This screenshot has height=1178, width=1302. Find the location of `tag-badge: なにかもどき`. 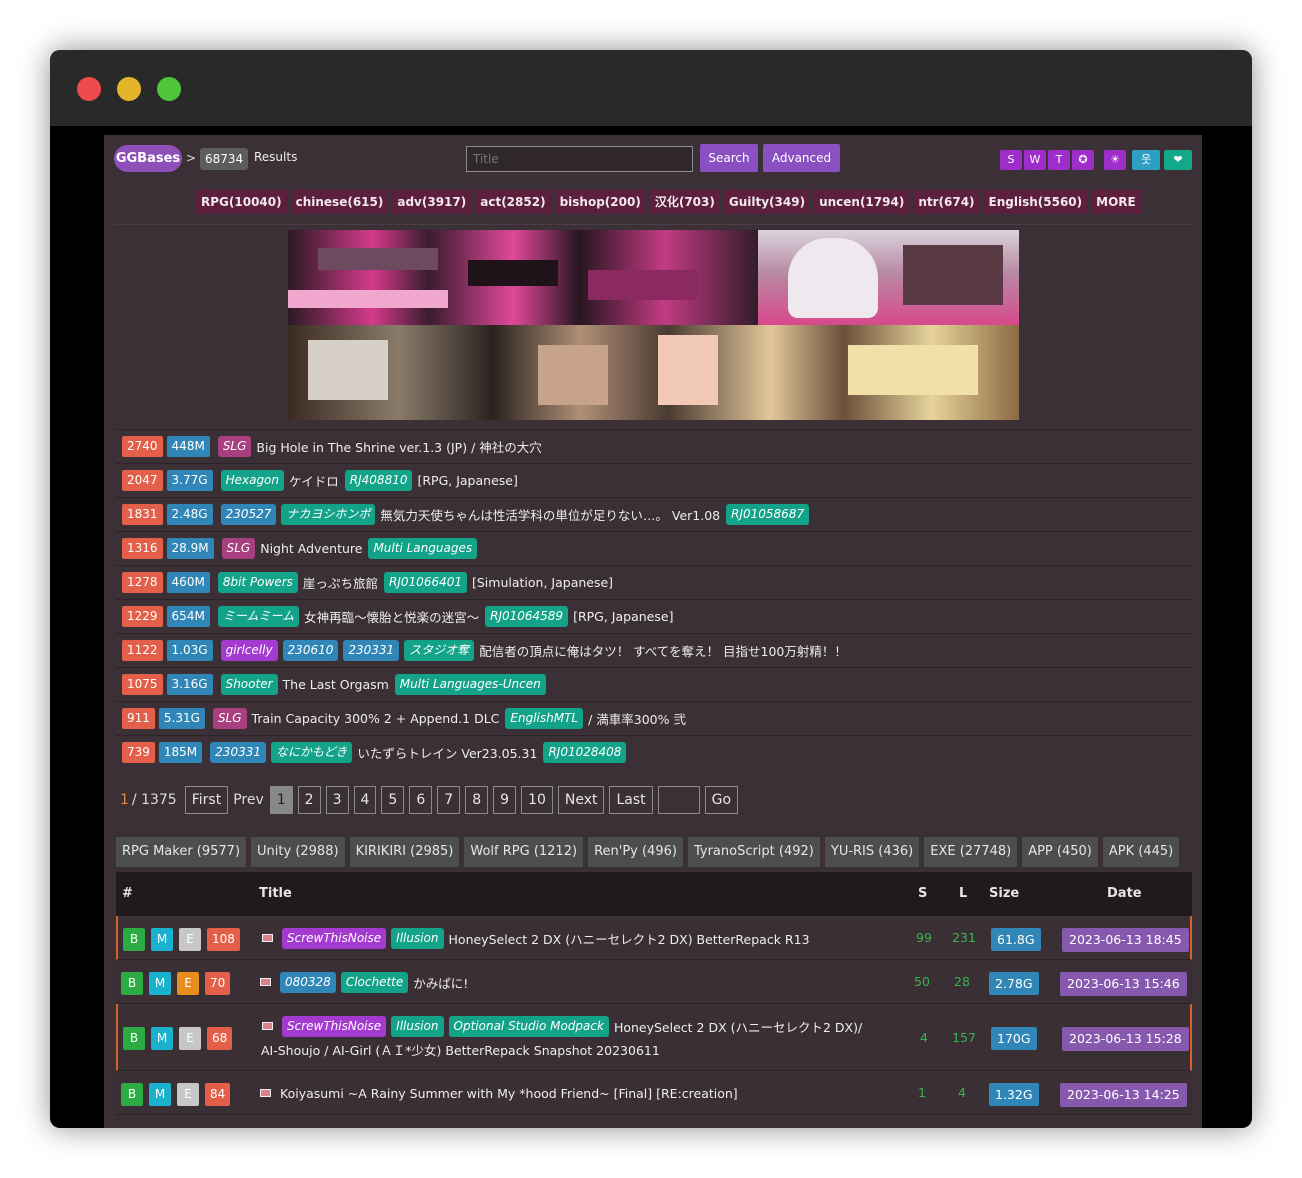

tag-badge: なにかもどき is located at coordinates (311, 752).